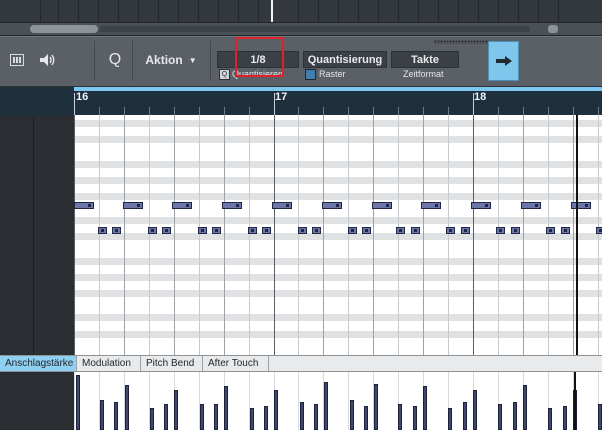  Describe the element at coordinates (171, 60) in the screenshot. I see `action-menu-button: Aktion ▼` at that location.